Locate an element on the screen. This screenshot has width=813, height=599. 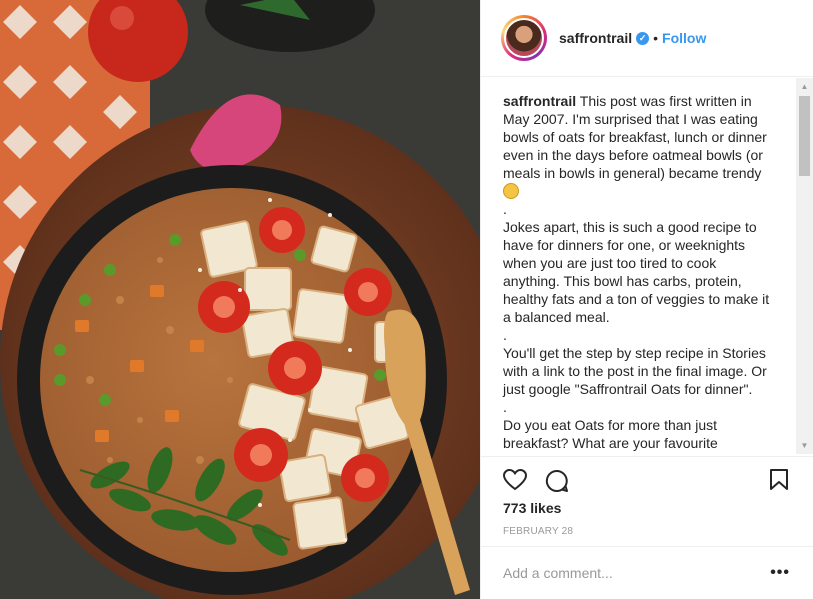
caption-scrollbar: ▲ ▼ is located at coordinates (804, 266).